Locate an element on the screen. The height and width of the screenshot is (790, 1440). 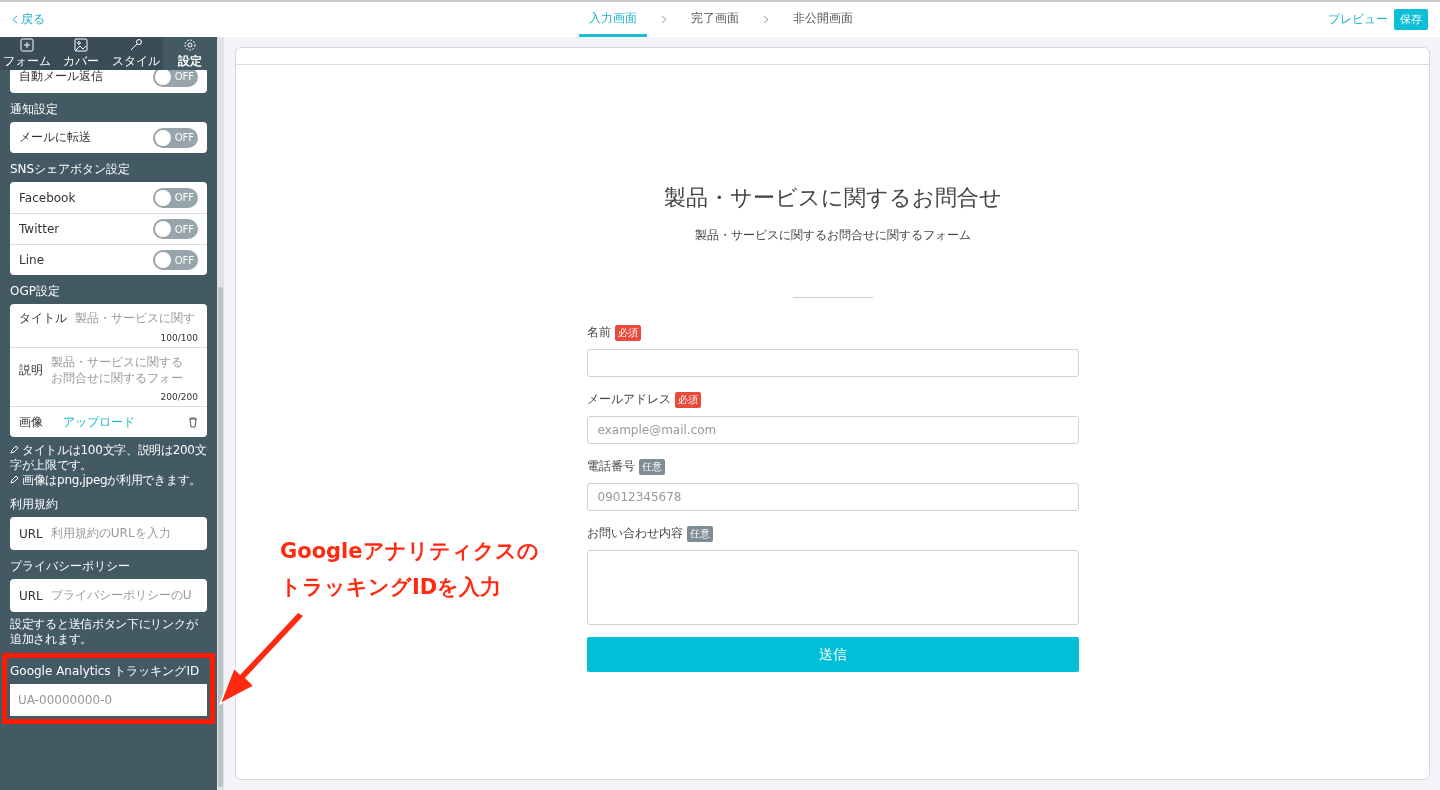
form-subtitle: 製品・サービスに関するお問合せに関するフォーム is located at coordinates (832, 235).